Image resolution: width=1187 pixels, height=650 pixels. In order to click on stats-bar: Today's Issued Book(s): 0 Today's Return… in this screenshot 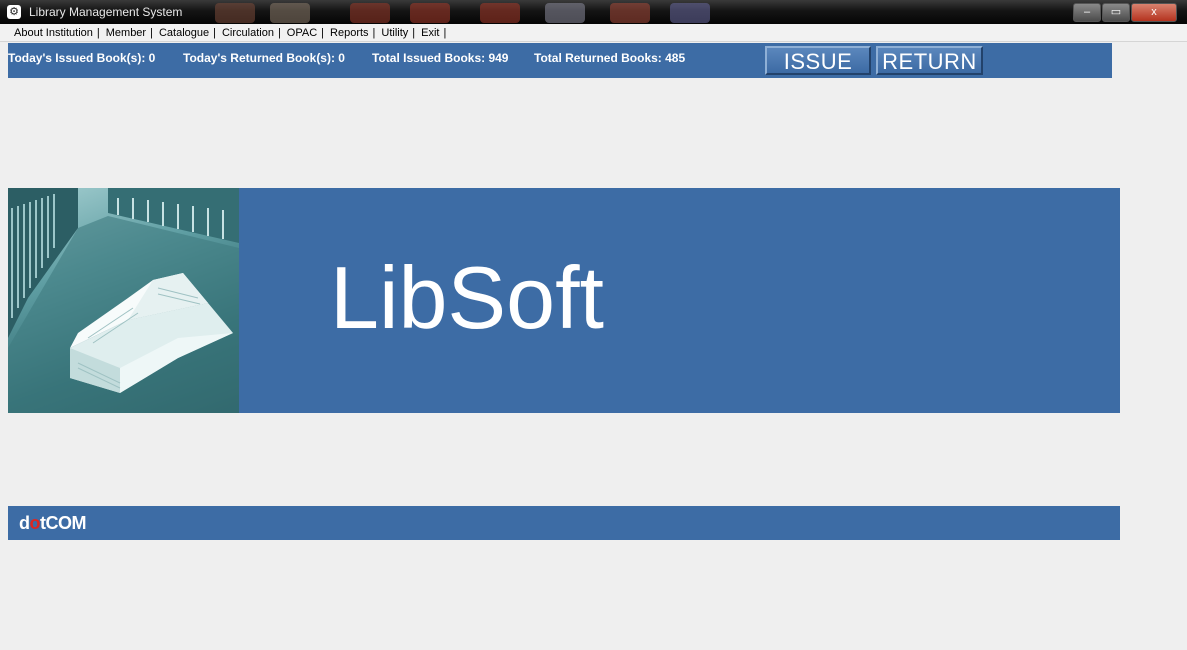, I will do `click(560, 60)`.